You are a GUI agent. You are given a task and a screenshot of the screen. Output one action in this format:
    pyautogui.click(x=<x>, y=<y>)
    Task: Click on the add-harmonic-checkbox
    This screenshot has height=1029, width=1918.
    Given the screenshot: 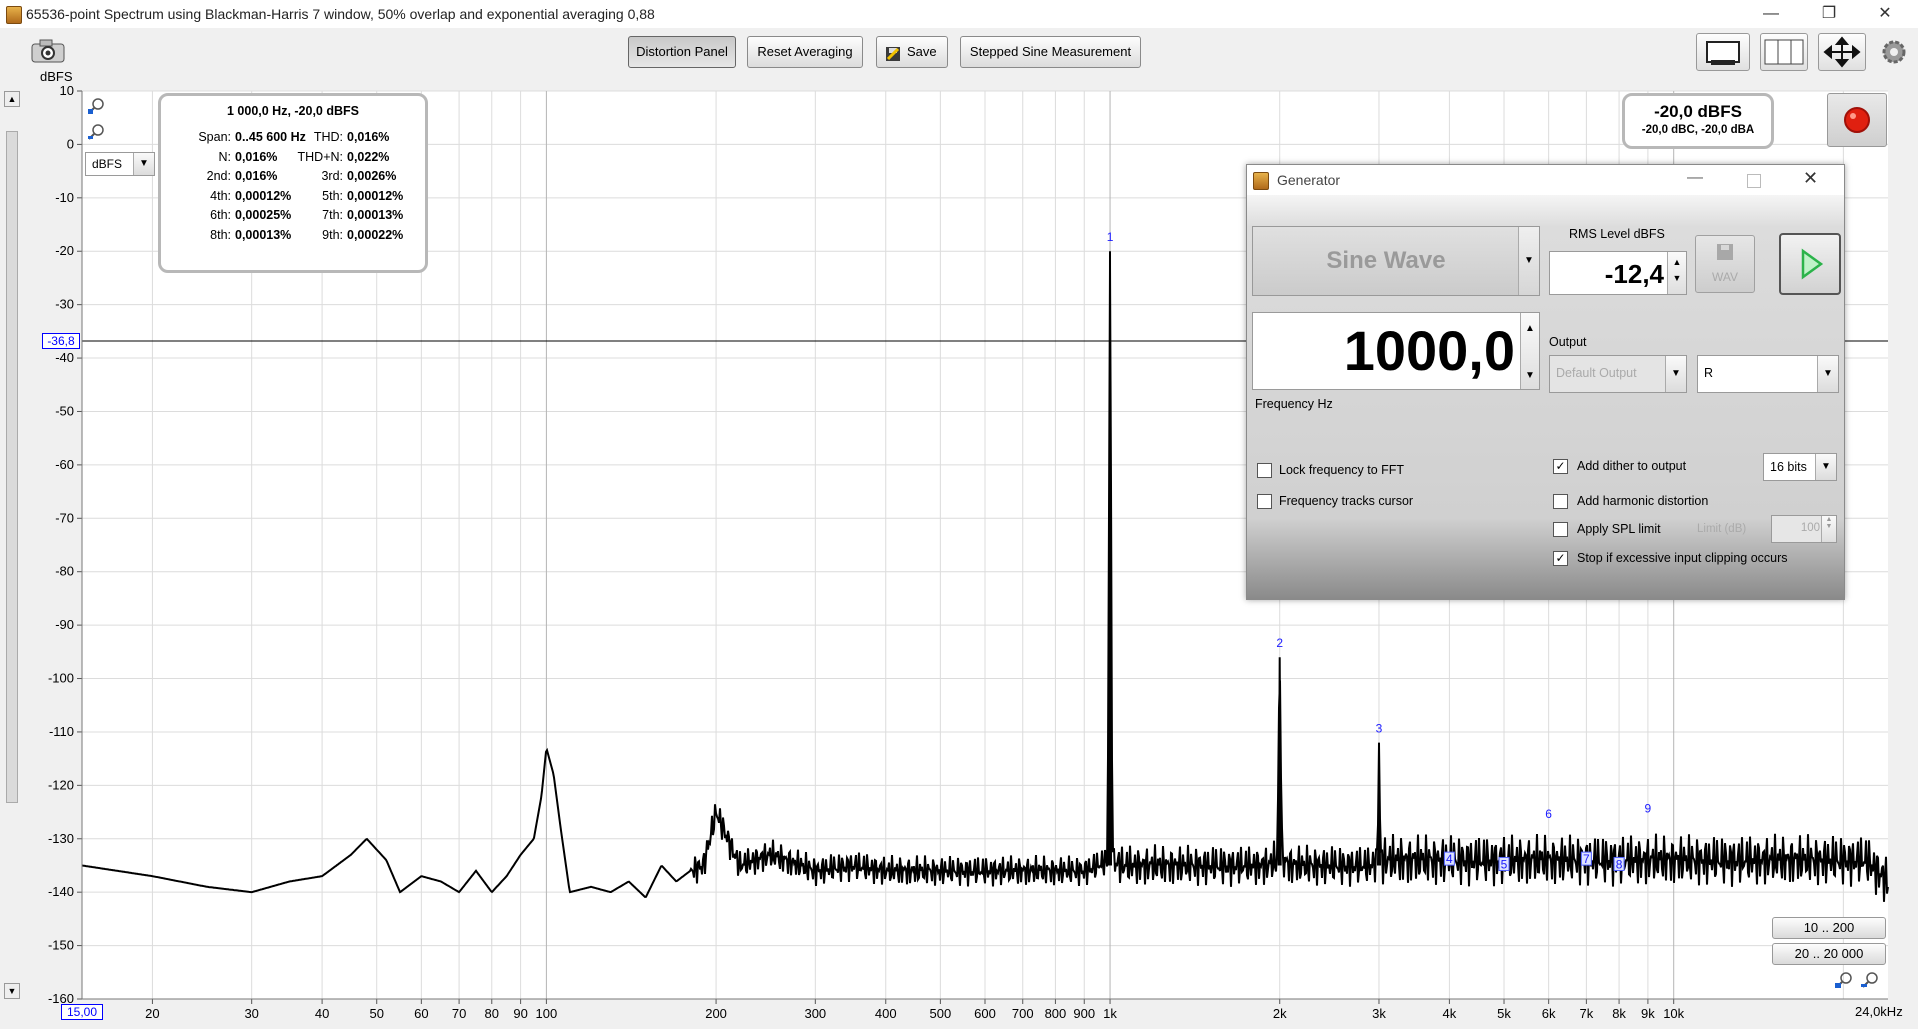 What is the action you would take?
    pyautogui.click(x=1560, y=501)
    